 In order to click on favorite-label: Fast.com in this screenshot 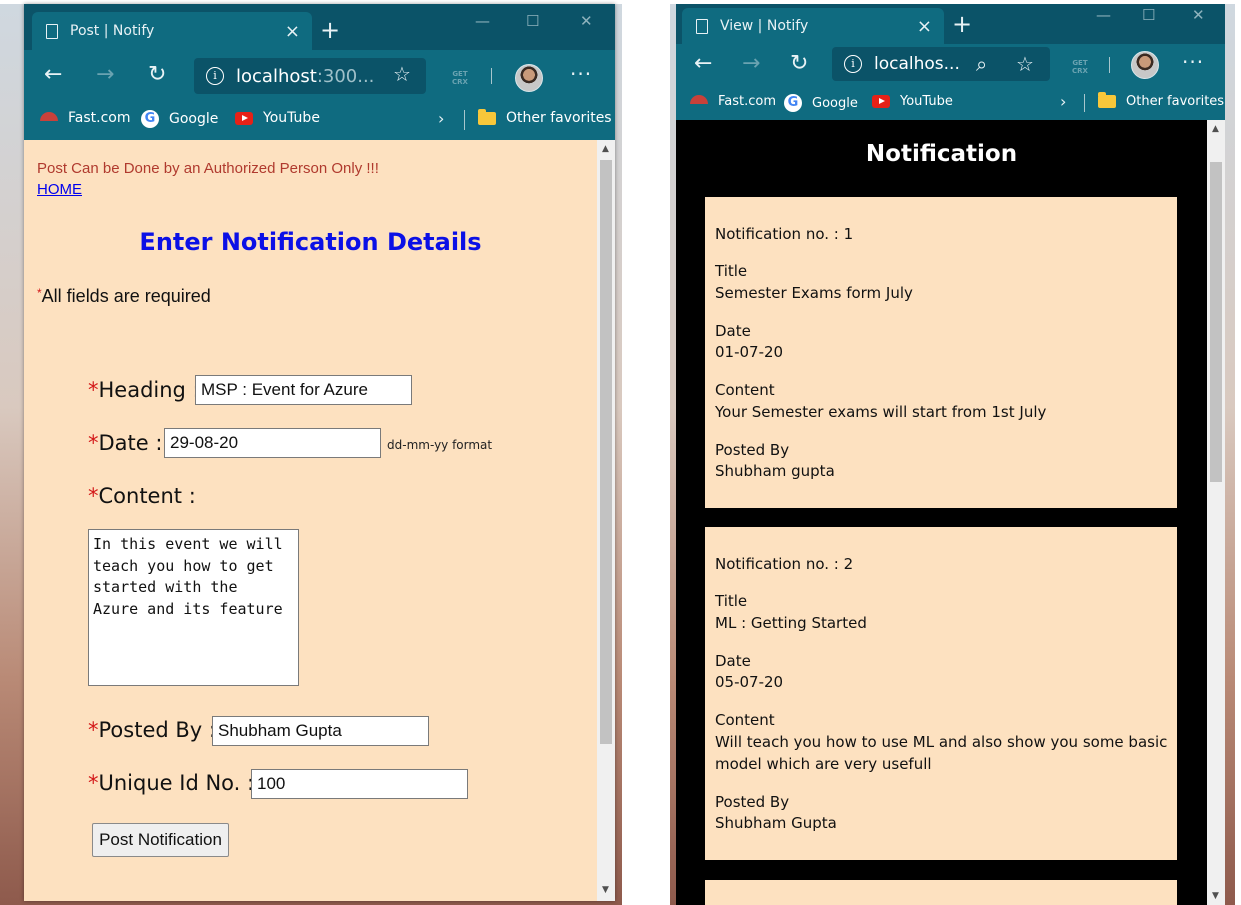, I will do `click(99, 118)`.